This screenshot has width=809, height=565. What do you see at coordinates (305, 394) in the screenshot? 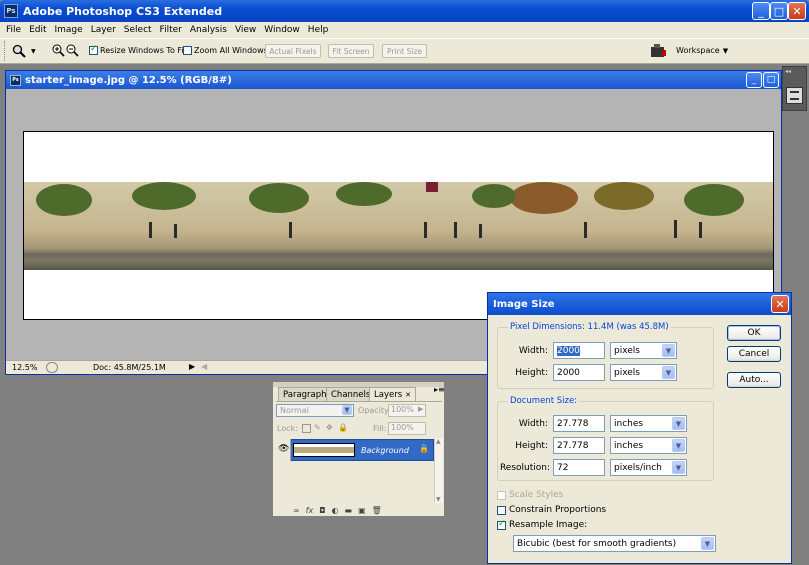
I see `tab-paragraph: Paragraph` at bounding box center [305, 394].